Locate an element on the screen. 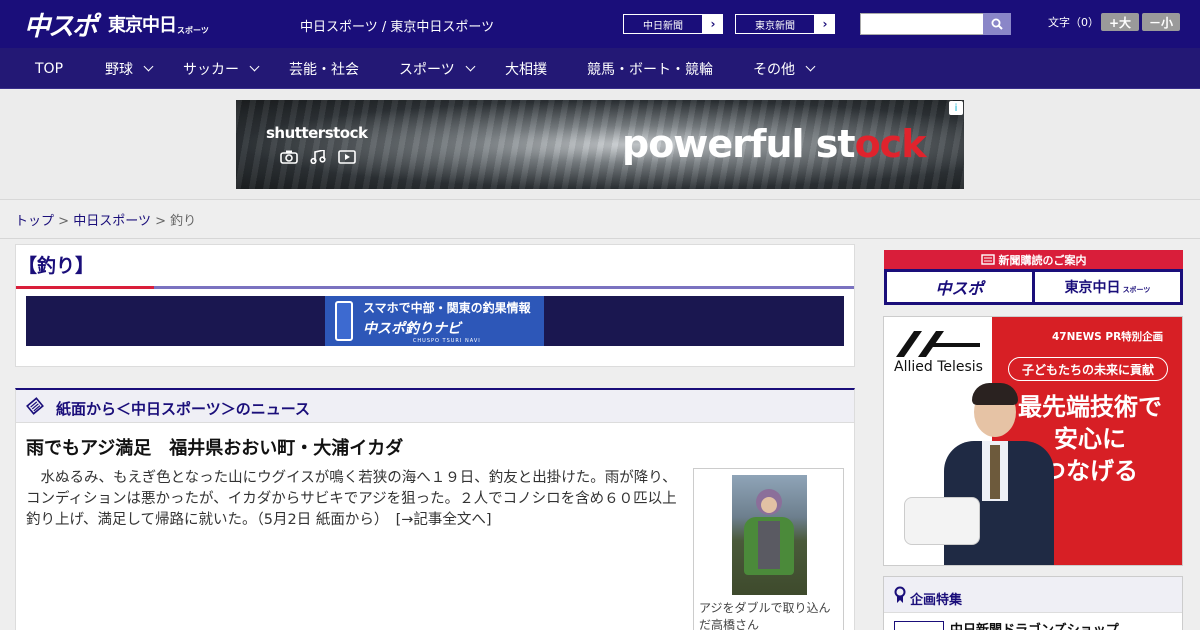  nav-sports: スポーツ is located at coordinates (437, 68).